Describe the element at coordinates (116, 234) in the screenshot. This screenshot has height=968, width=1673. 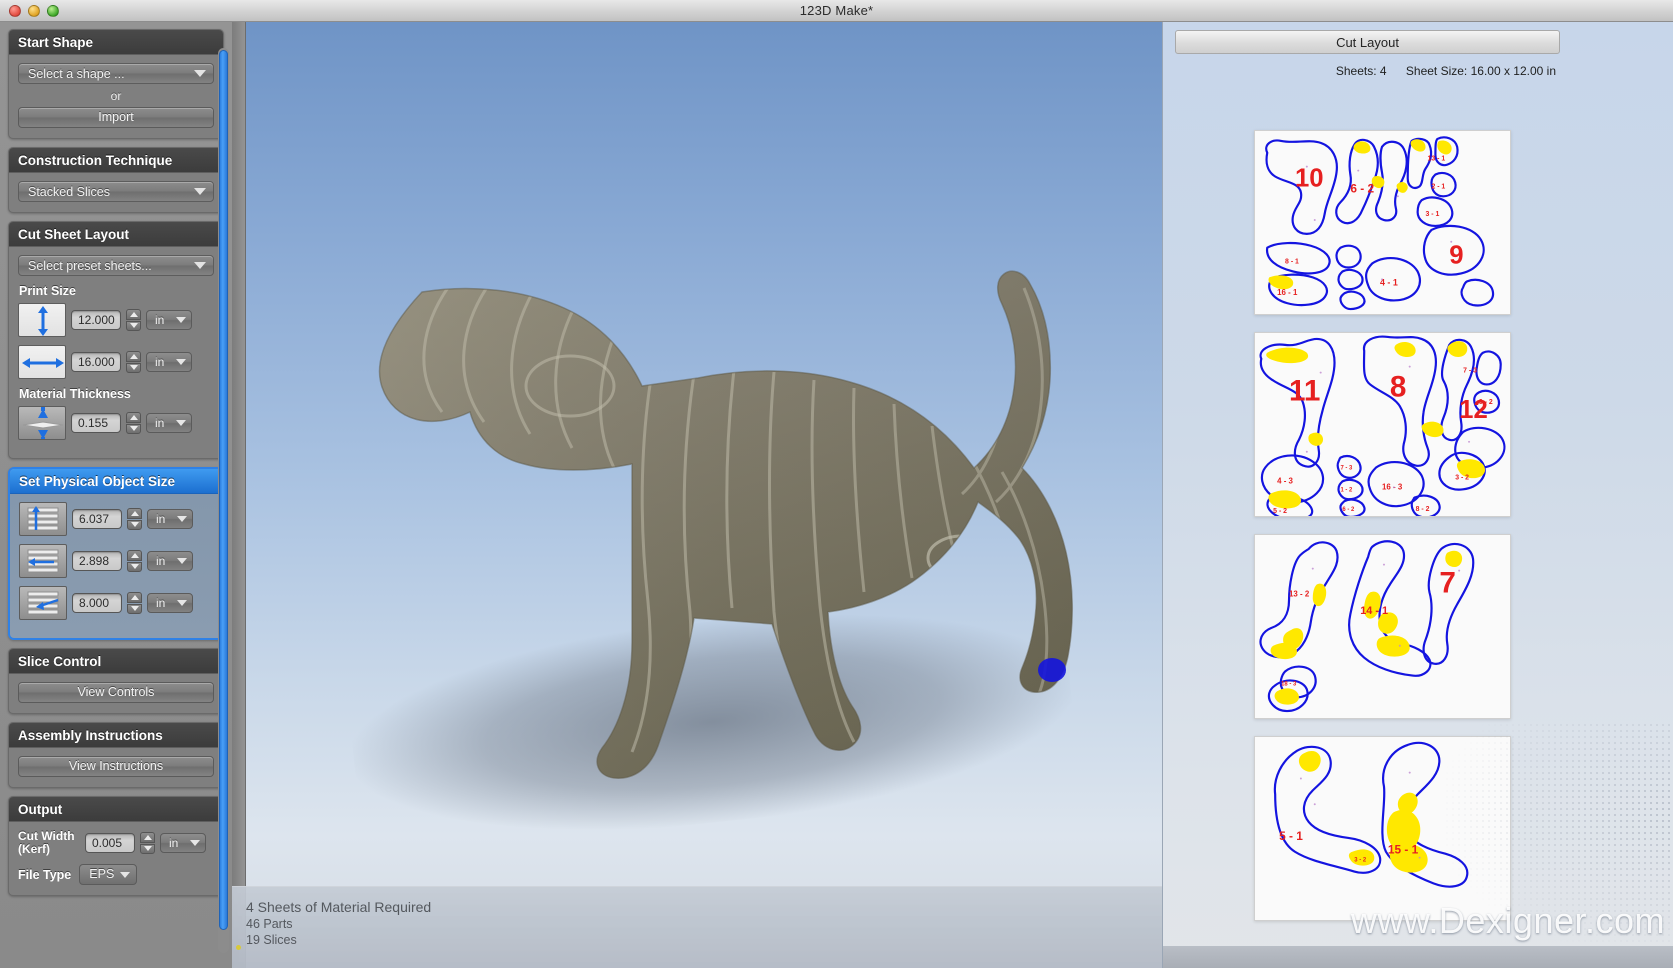
I see `panel-title-cut-sheet-layout: Cut Sheet Layout` at that location.